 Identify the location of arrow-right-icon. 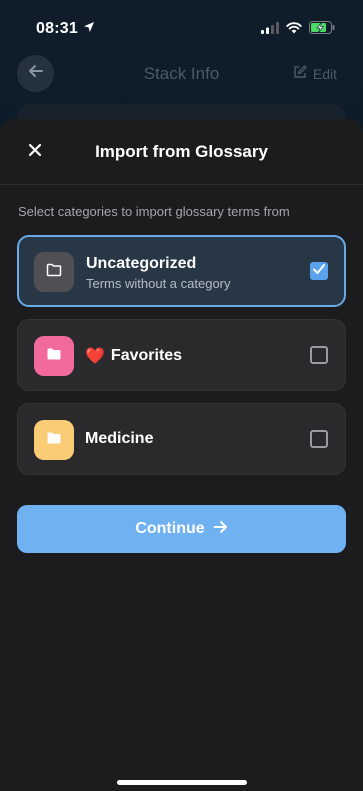
(220, 529).